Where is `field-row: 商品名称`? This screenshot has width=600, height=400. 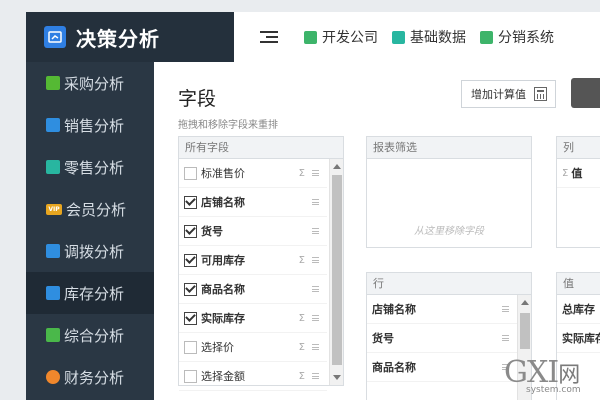
field-row: 商品名称 is located at coordinates (253, 289).